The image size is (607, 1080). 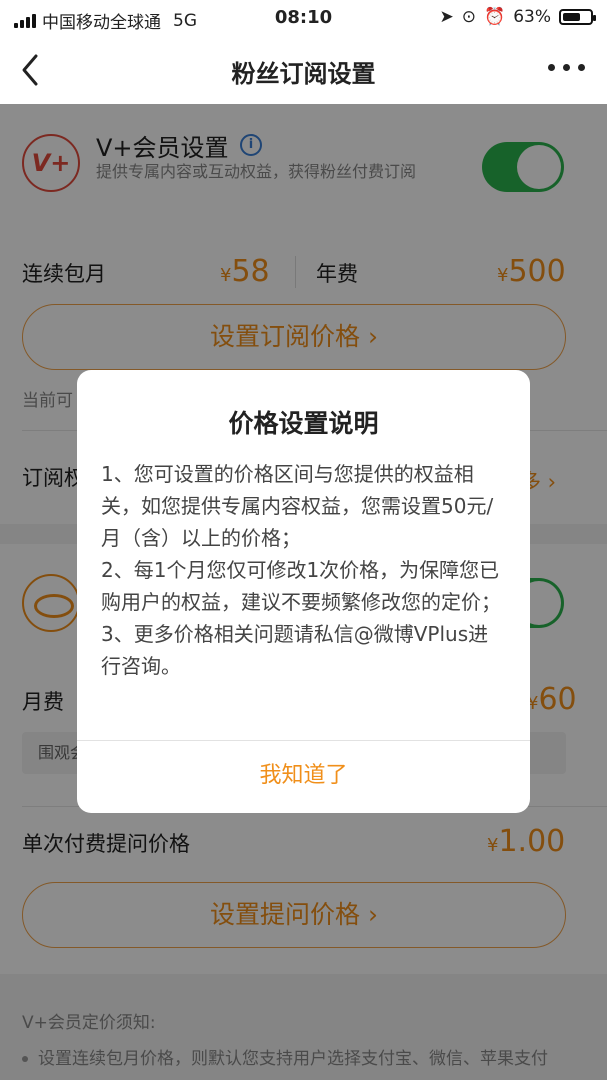 I want to click on location-icon: ➤, so click(x=446, y=17).